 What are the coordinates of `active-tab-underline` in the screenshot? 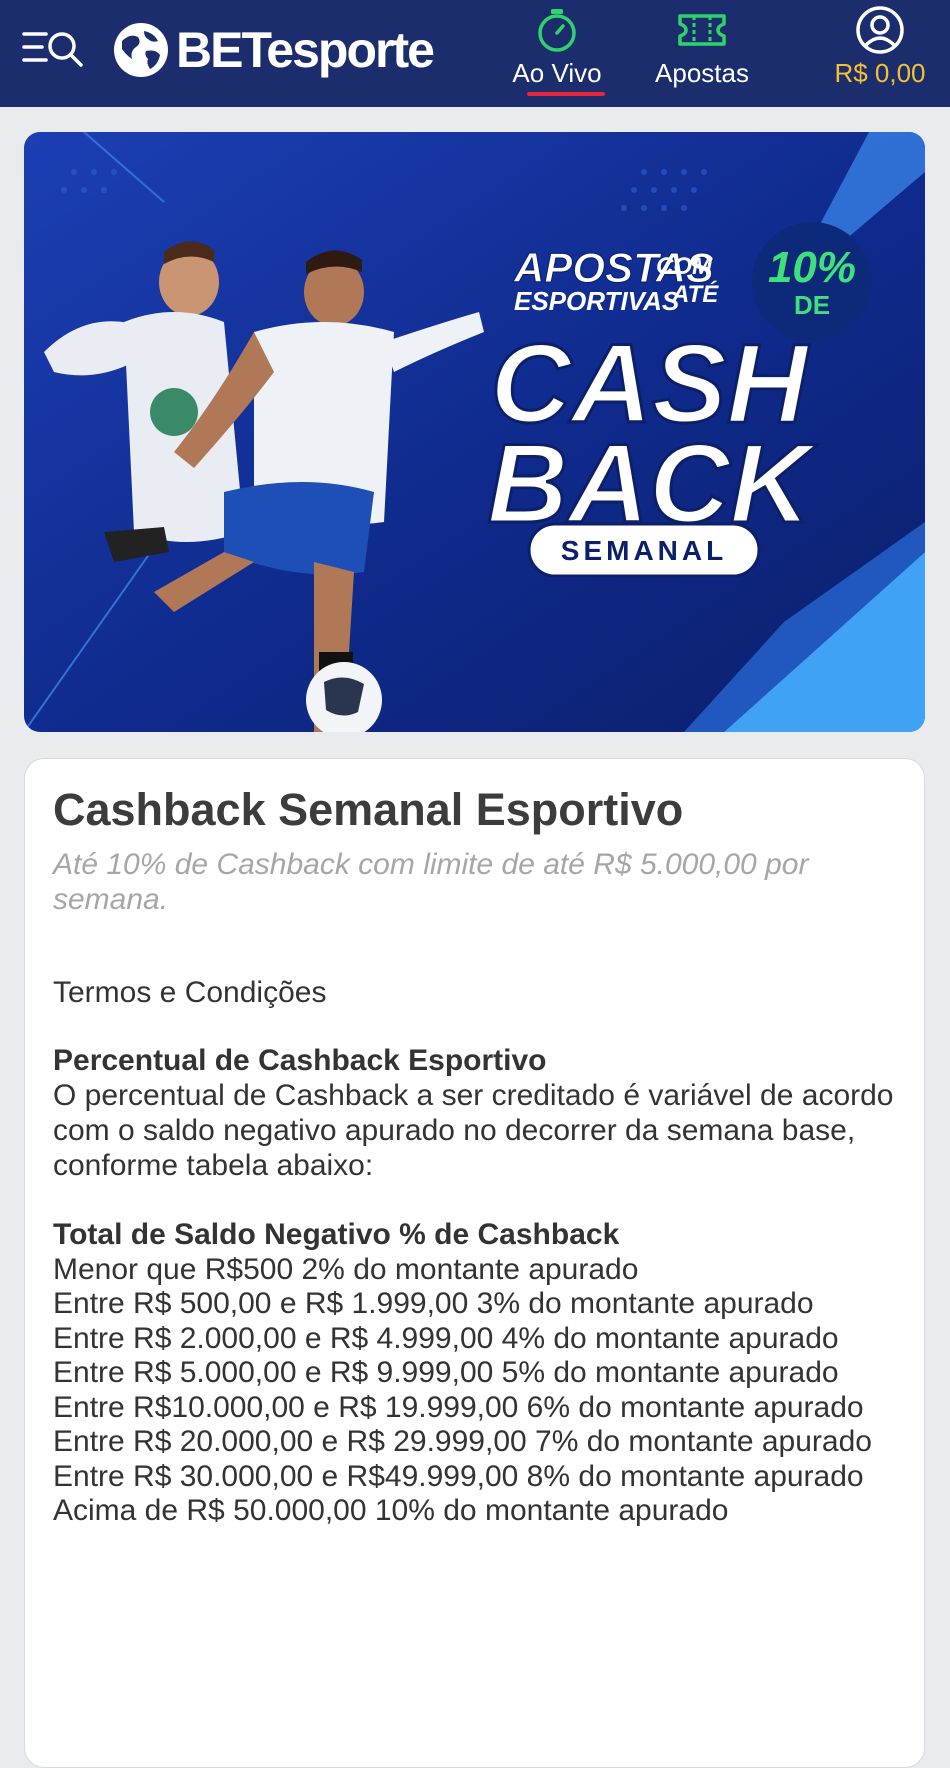 It's located at (566, 94).